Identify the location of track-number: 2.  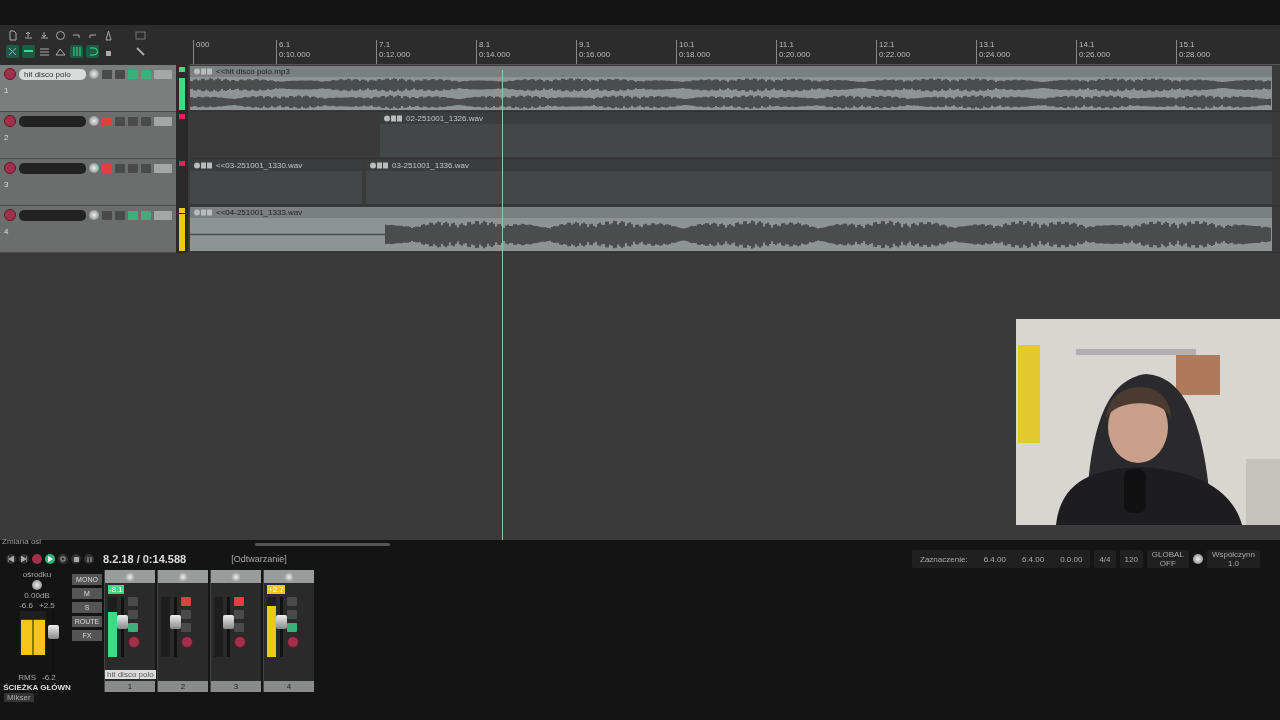
(7, 137).